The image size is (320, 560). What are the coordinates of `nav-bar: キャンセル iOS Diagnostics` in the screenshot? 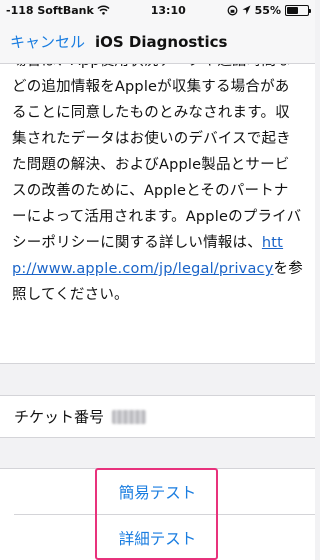 It's located at (157, 42).